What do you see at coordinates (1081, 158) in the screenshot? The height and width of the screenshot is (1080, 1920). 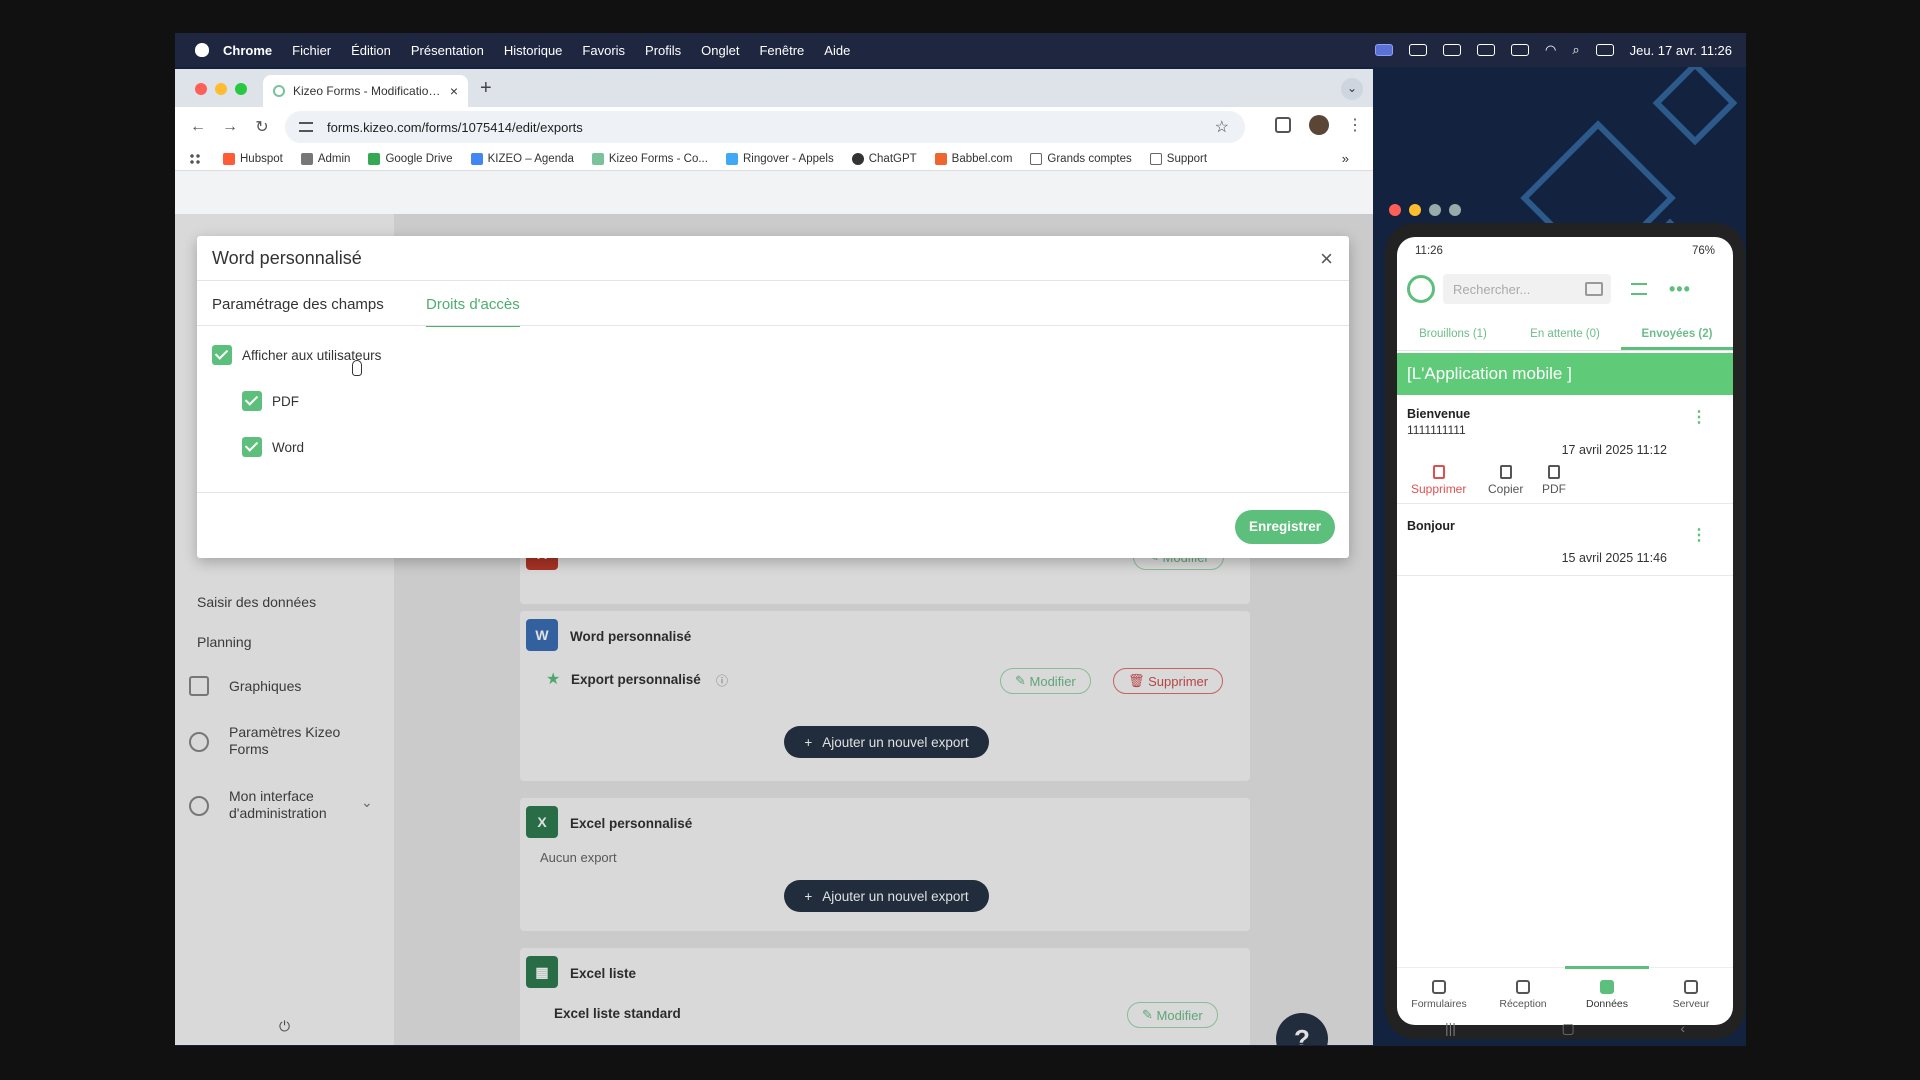 I see `bookmark-grands-comptes: Grands comptes` at bounding box center [1081, 158].